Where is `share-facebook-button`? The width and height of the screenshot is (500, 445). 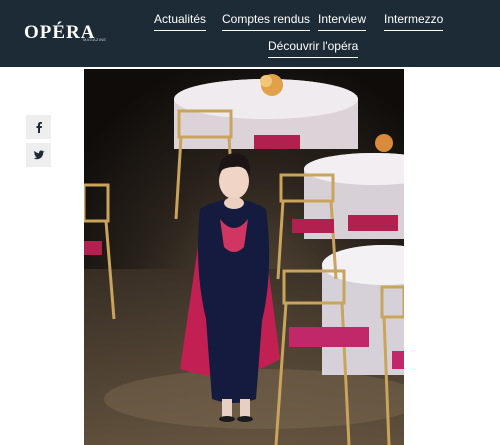
share-facebook-button is located at coordinates (38, 127).